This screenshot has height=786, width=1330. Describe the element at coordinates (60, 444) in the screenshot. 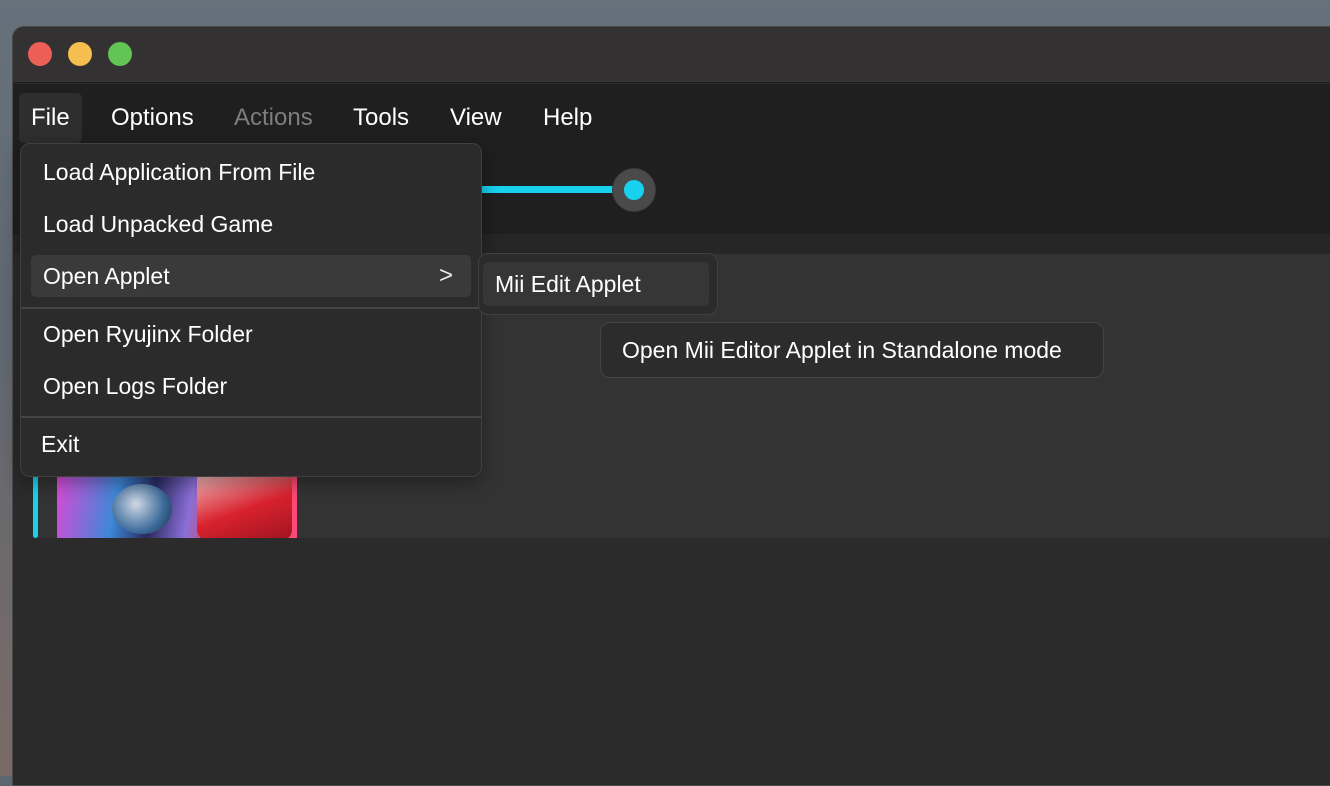

I see `menu-item-label: Exit` at that location.